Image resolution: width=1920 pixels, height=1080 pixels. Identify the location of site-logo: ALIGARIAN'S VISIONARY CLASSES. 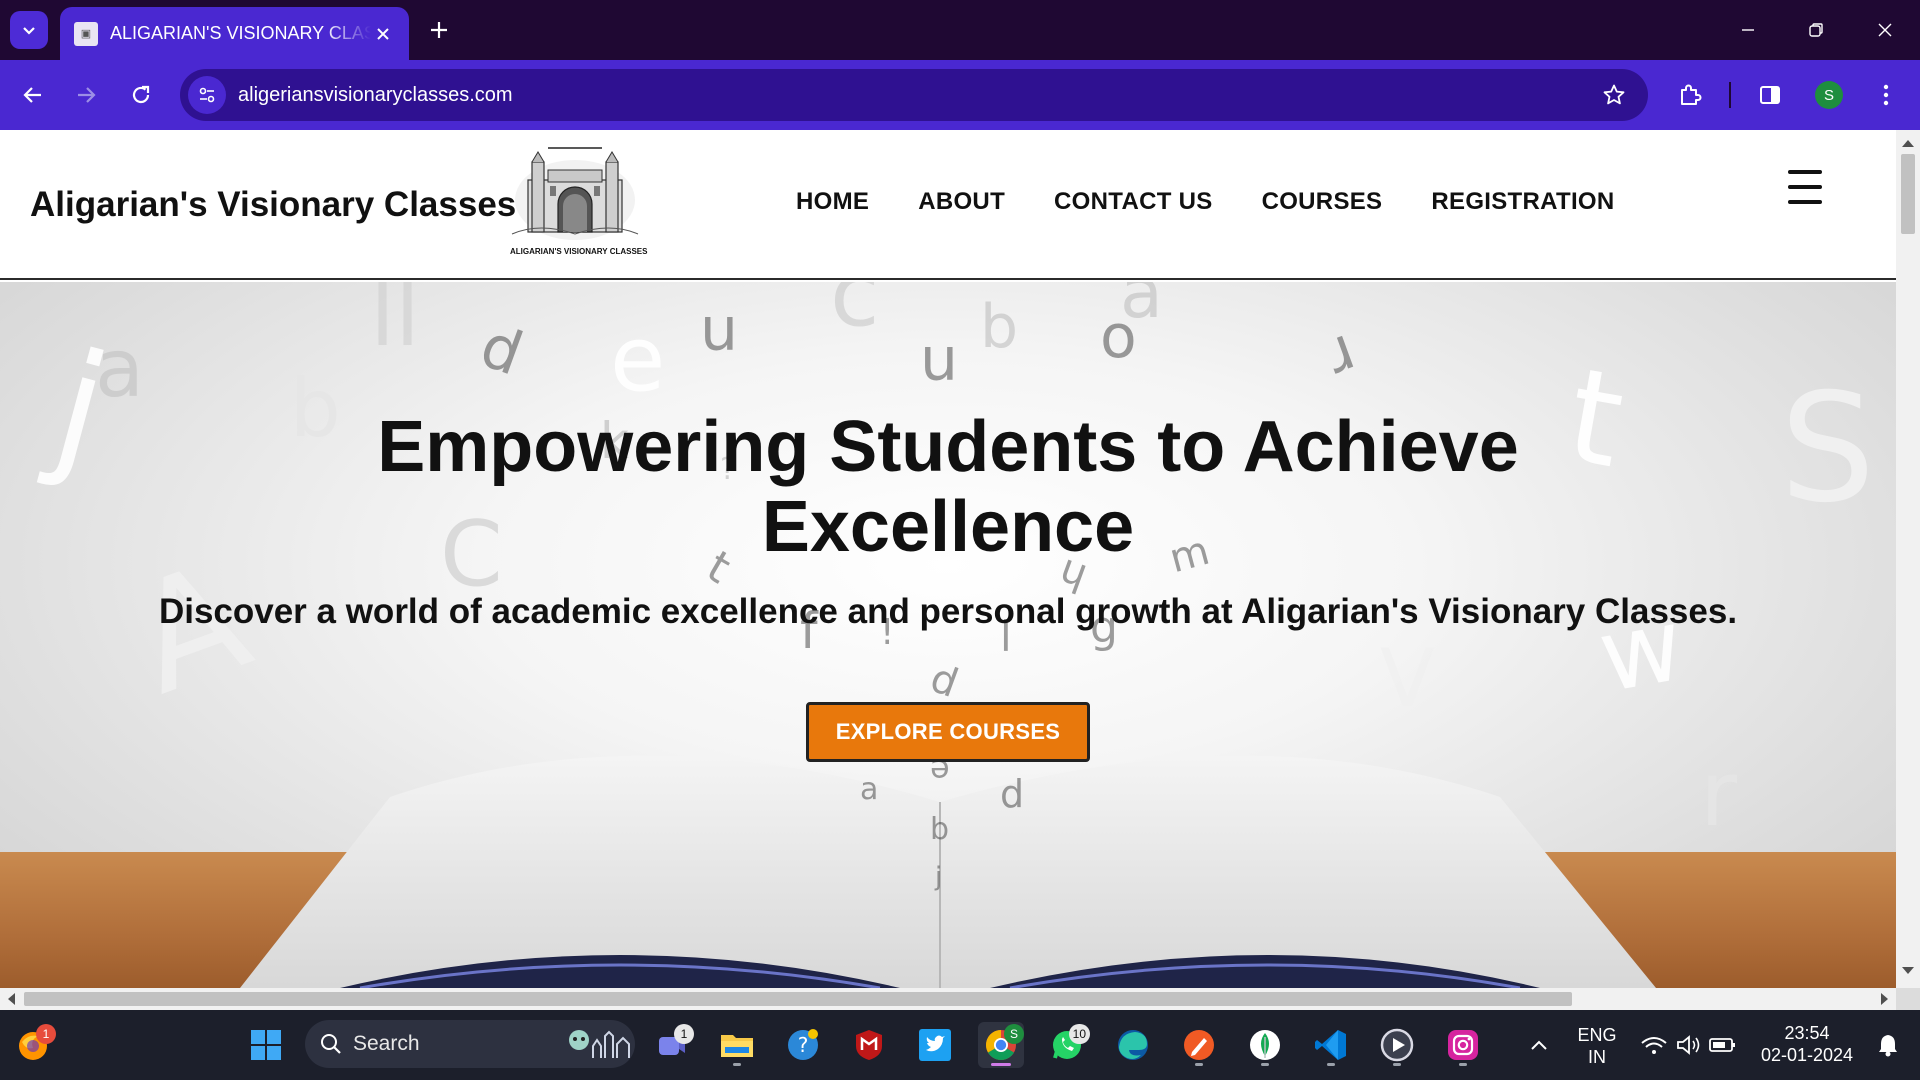
(579, 202).